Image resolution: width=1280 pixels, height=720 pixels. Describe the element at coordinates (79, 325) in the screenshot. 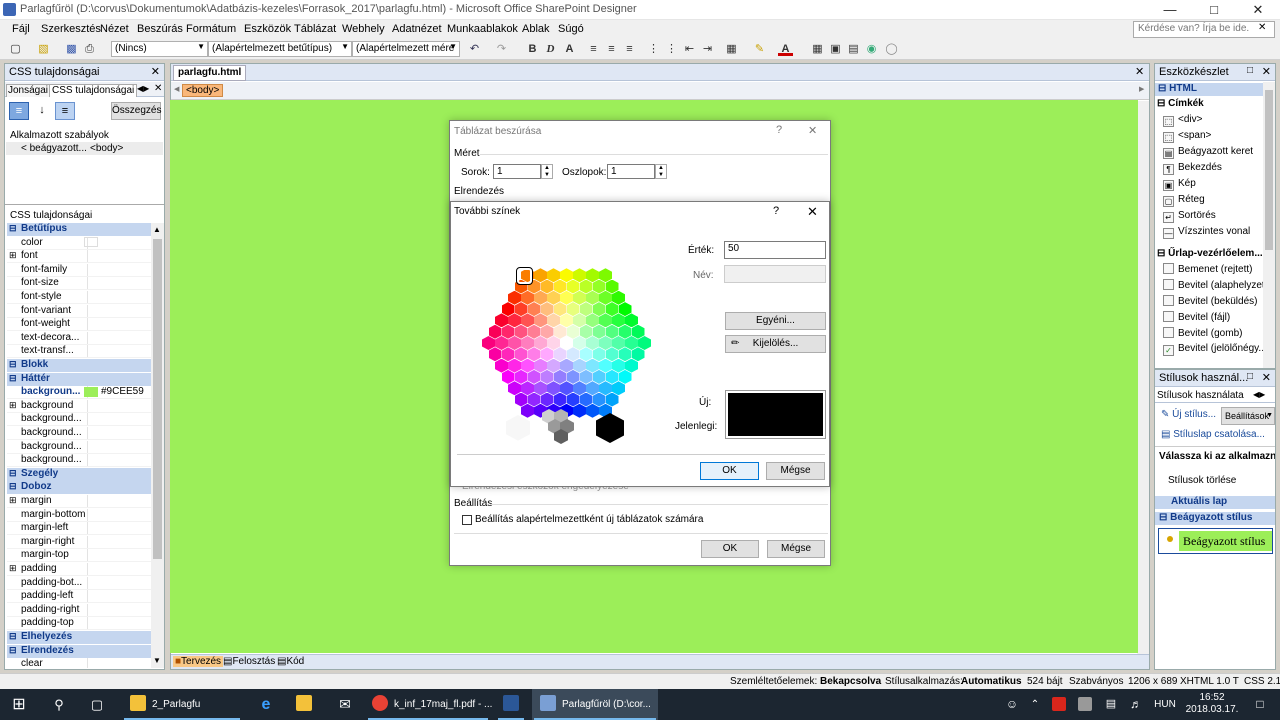

I see `property-row: font-weight` at that location.